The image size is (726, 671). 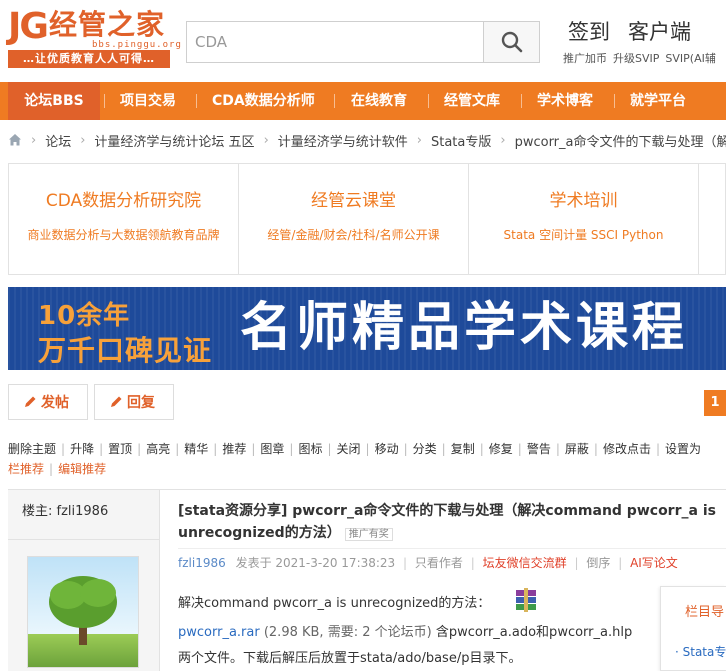 What do you see at coordinates (501, 449) in the screenshot?
I see `mod-tool: 修复` at bounding box center [501, 449].